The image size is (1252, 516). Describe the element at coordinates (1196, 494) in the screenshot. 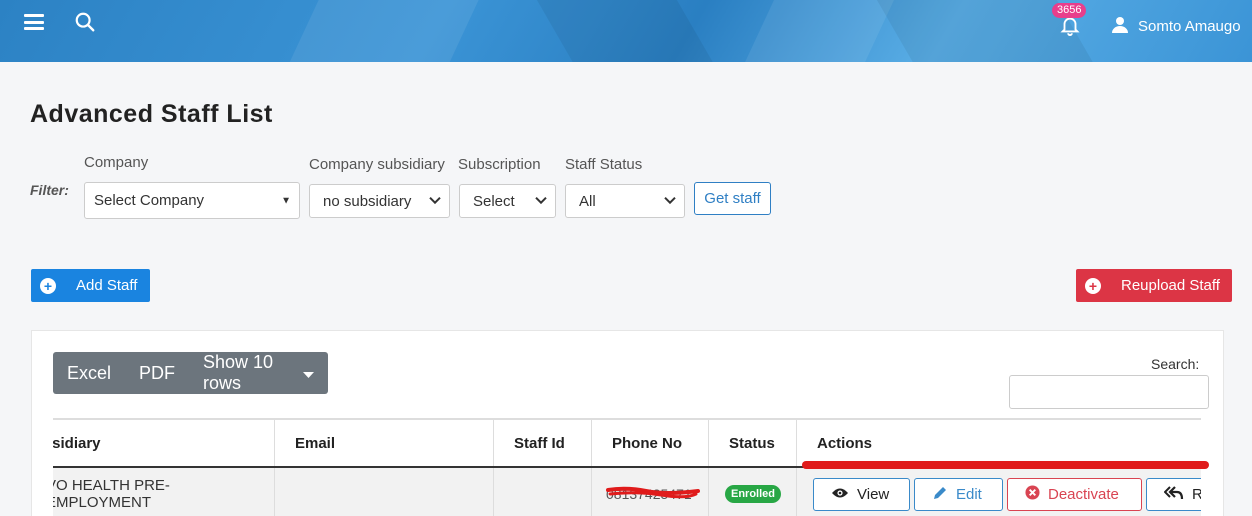

I see `reply-label: R` at that location.